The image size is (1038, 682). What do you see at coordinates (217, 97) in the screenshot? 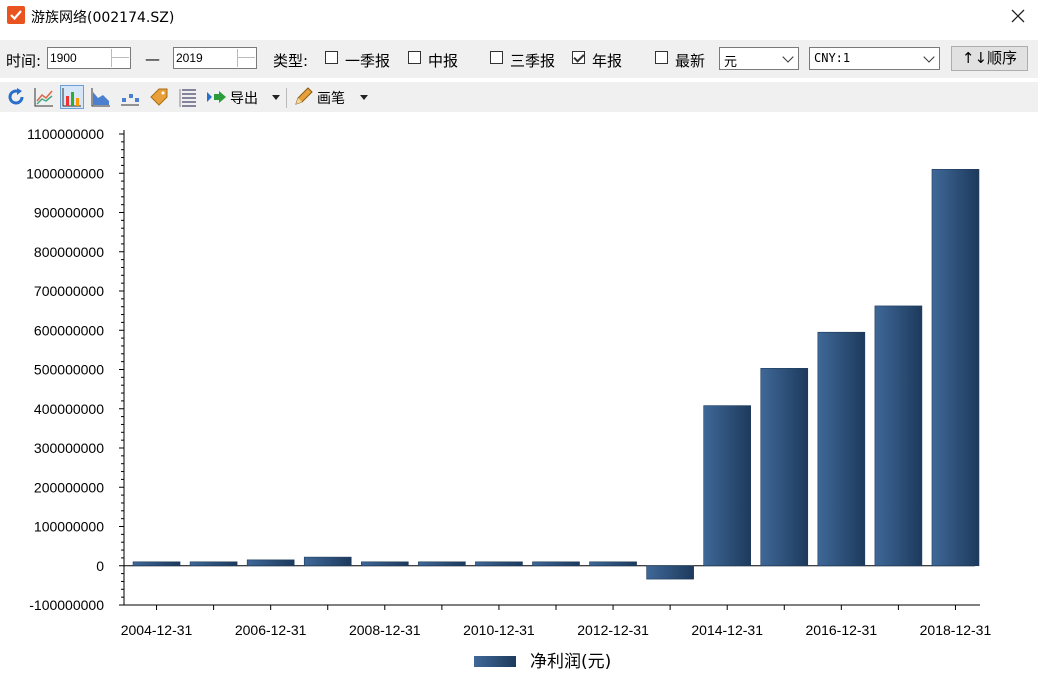
I see `export-icon` at bounding box center [217, 97].